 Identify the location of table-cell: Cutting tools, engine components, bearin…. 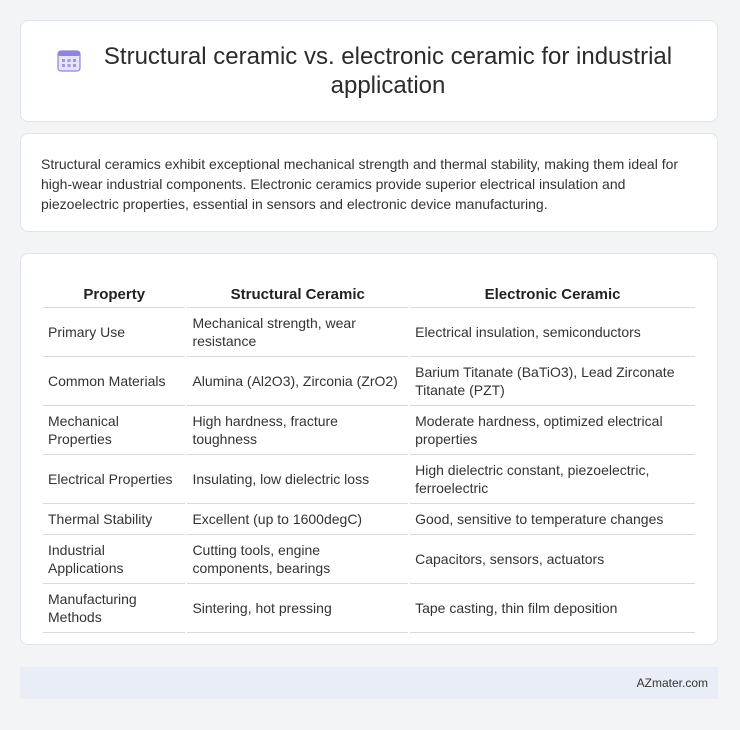
(298, 559).